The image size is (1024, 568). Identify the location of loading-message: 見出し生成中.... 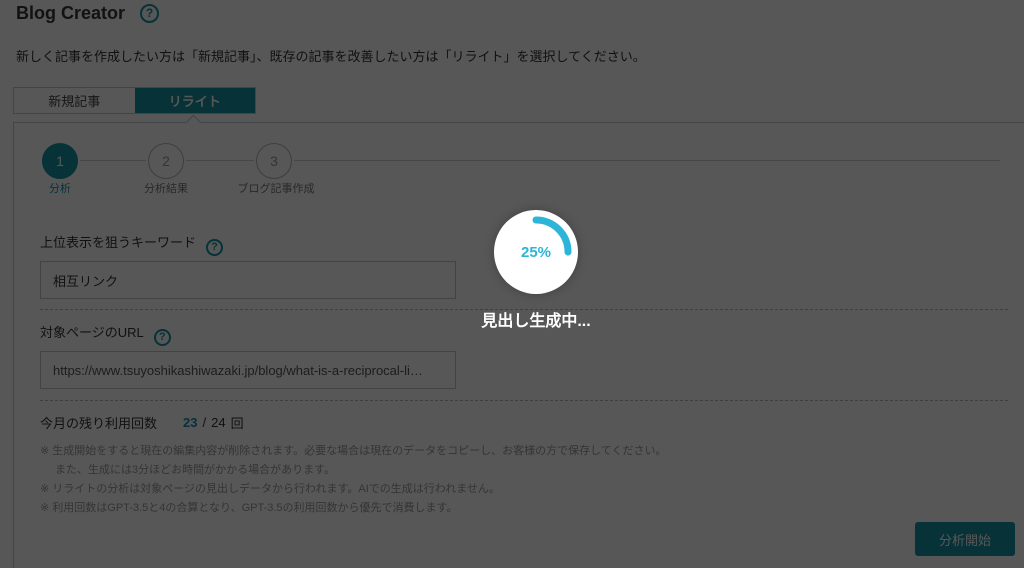
(536, 321).